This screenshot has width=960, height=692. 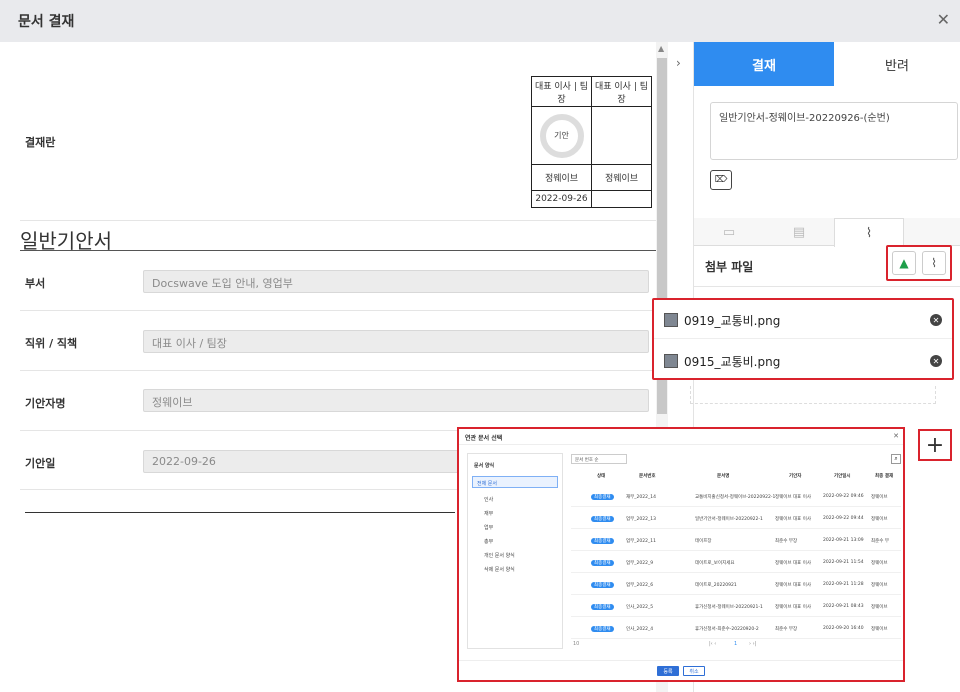 I want to click on window-title: 문서 결재, so click(x=46, y=22).